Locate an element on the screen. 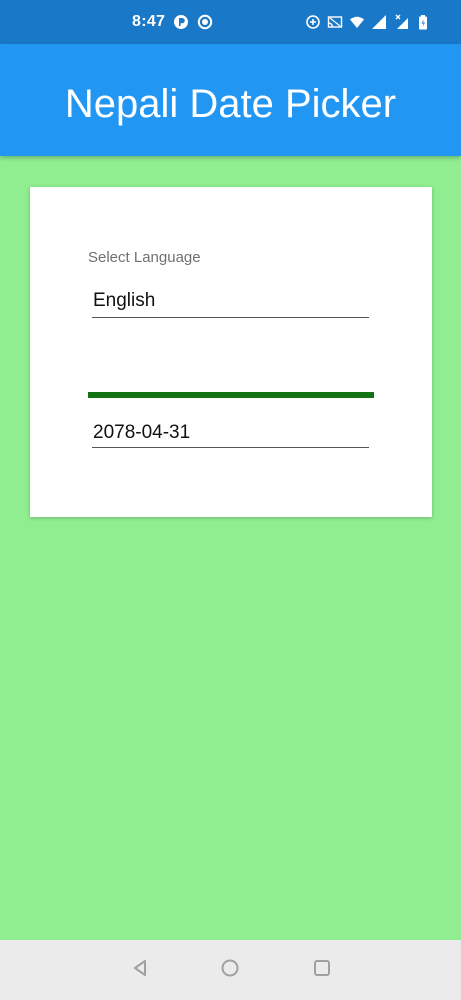 The width and height of the screenshot is (461, 1000). progress-bar is located at coordinates (231, 395).